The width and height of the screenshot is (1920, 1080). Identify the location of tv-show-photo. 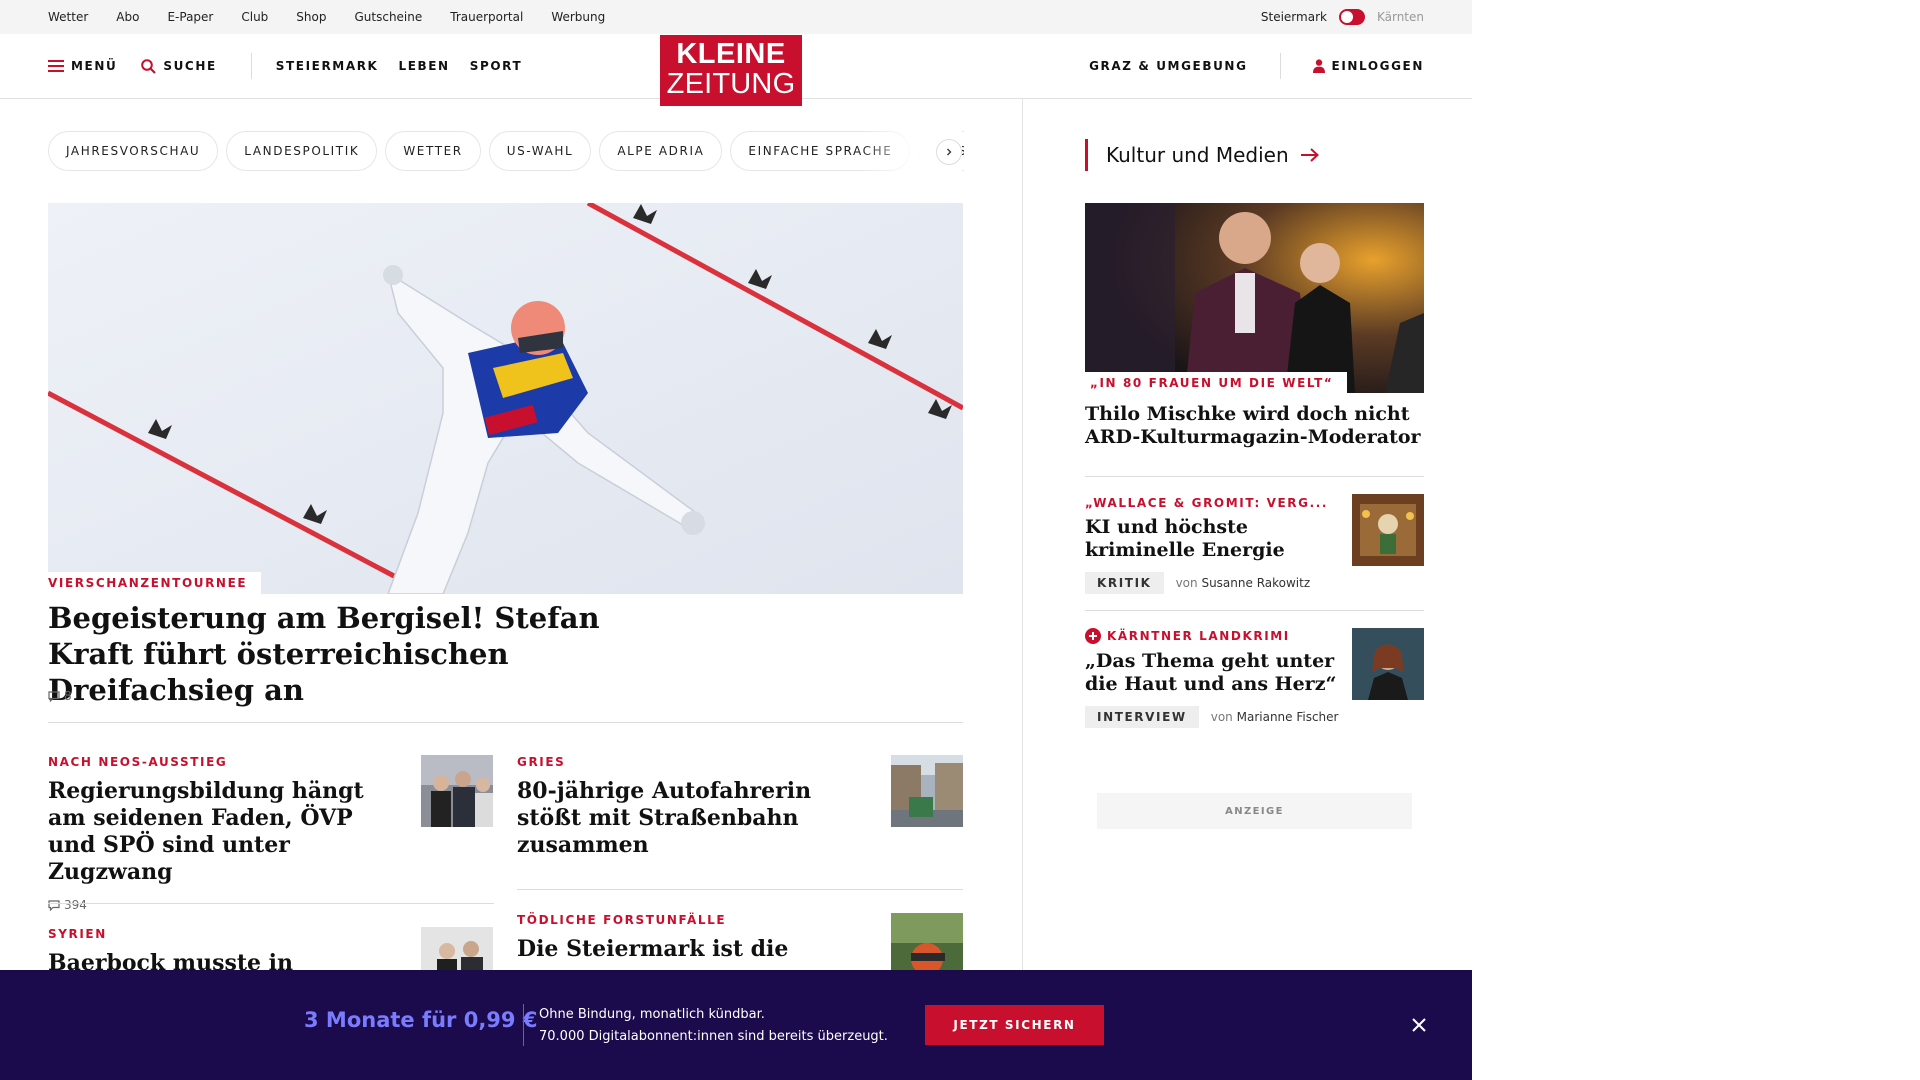
(1254, 298).